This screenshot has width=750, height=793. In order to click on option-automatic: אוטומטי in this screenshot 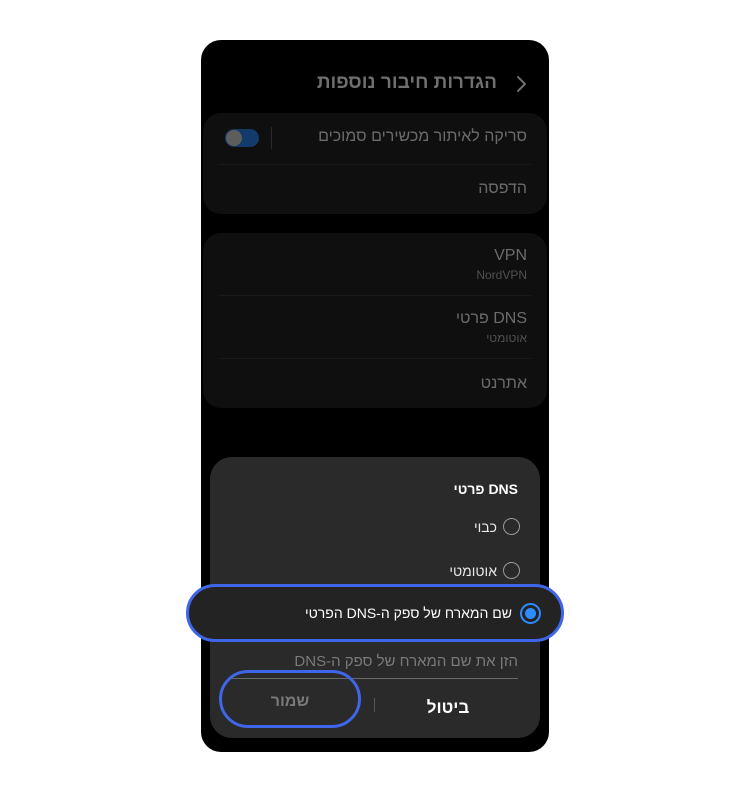, I will do `click(484, 570)`.